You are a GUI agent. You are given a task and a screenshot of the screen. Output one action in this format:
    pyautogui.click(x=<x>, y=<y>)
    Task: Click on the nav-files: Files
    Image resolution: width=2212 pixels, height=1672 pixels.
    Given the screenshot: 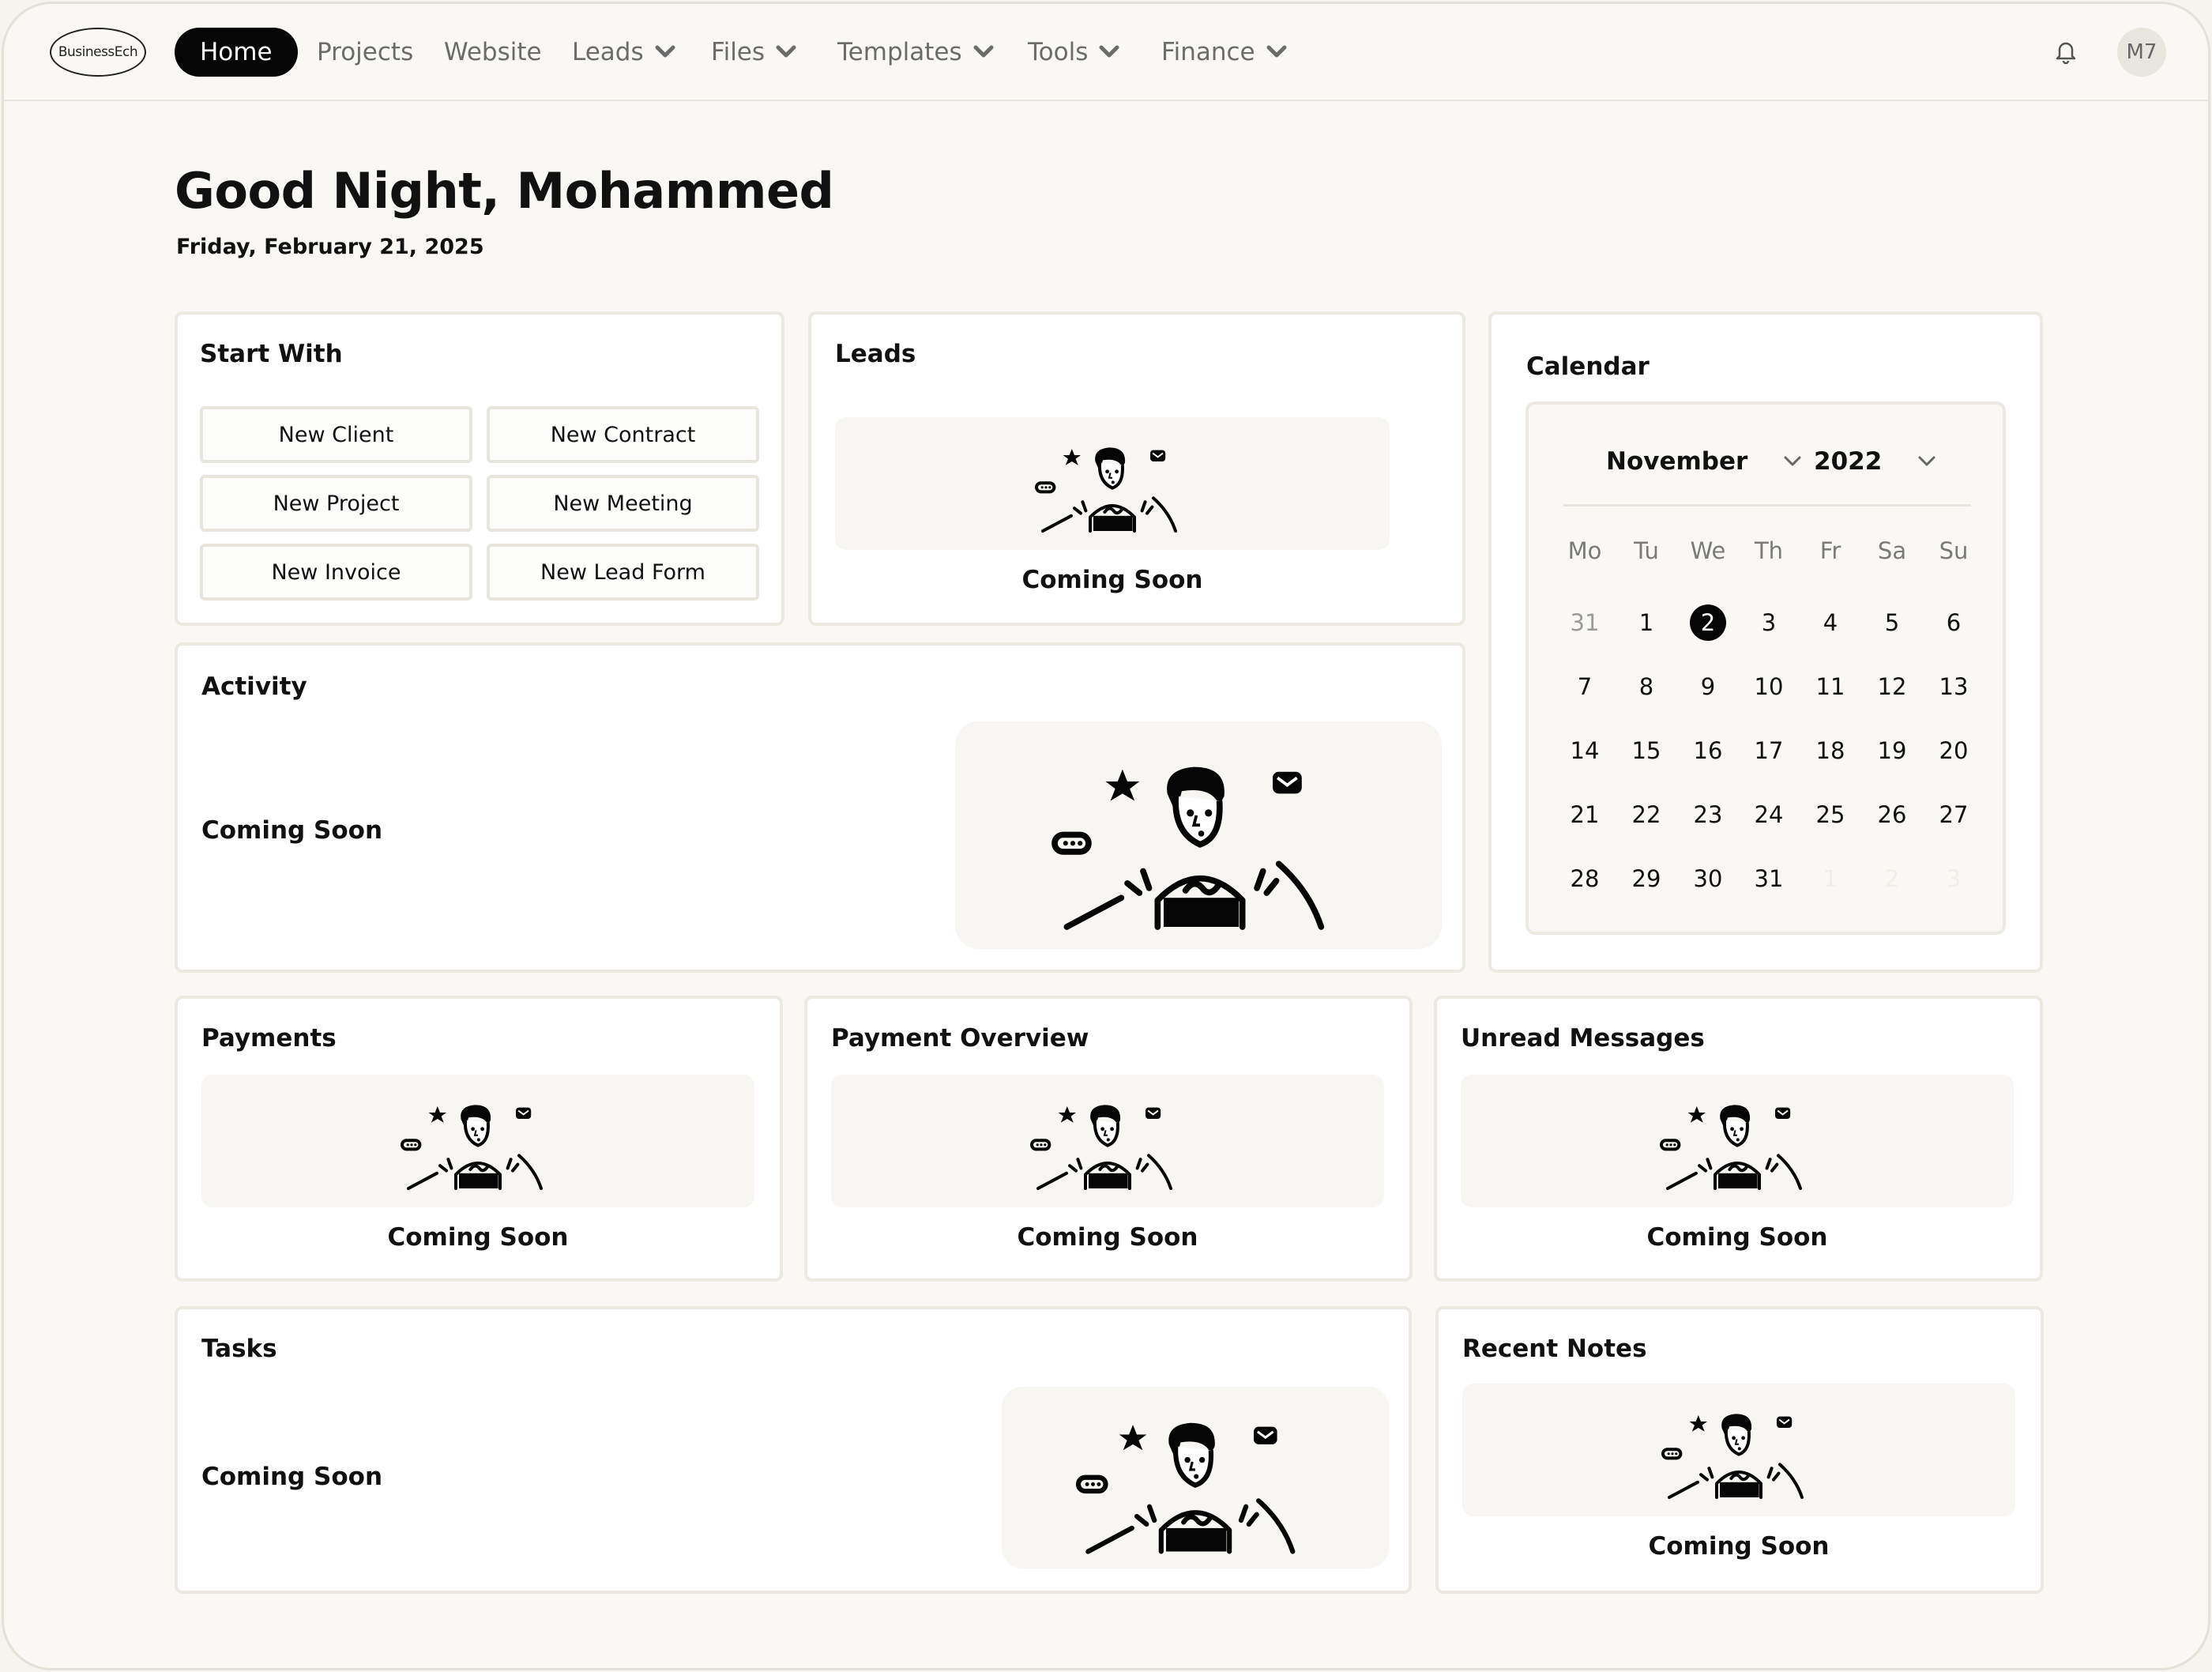 What is the action you would take?
    pyautogui.click(x=753, y=53)
    